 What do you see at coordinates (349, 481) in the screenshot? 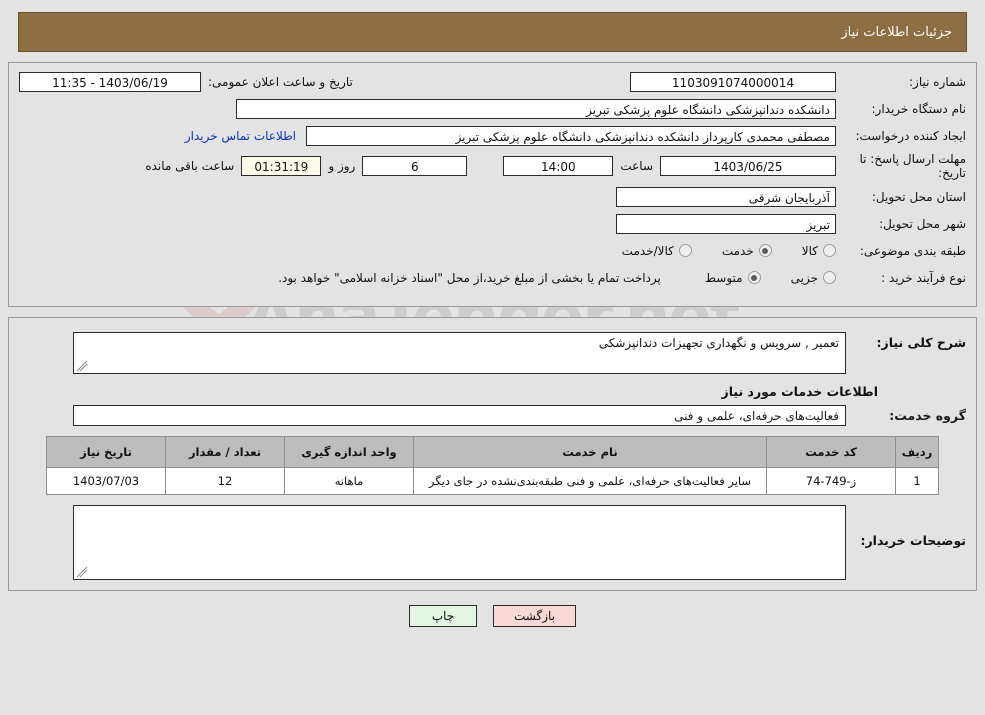
I see `cell-unit: ماهانه` at bounding box center [349, 481].